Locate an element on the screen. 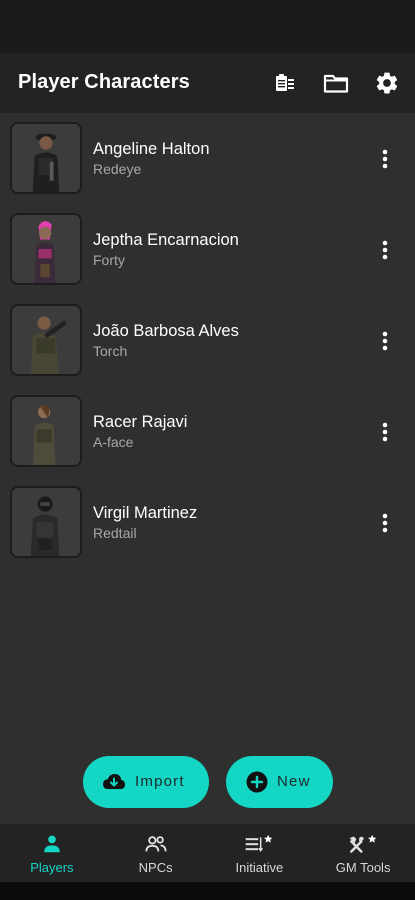 This screenshot has width=415, height=900. list-item: Racer Rajavi A-face is located at coordinates (207, 431).